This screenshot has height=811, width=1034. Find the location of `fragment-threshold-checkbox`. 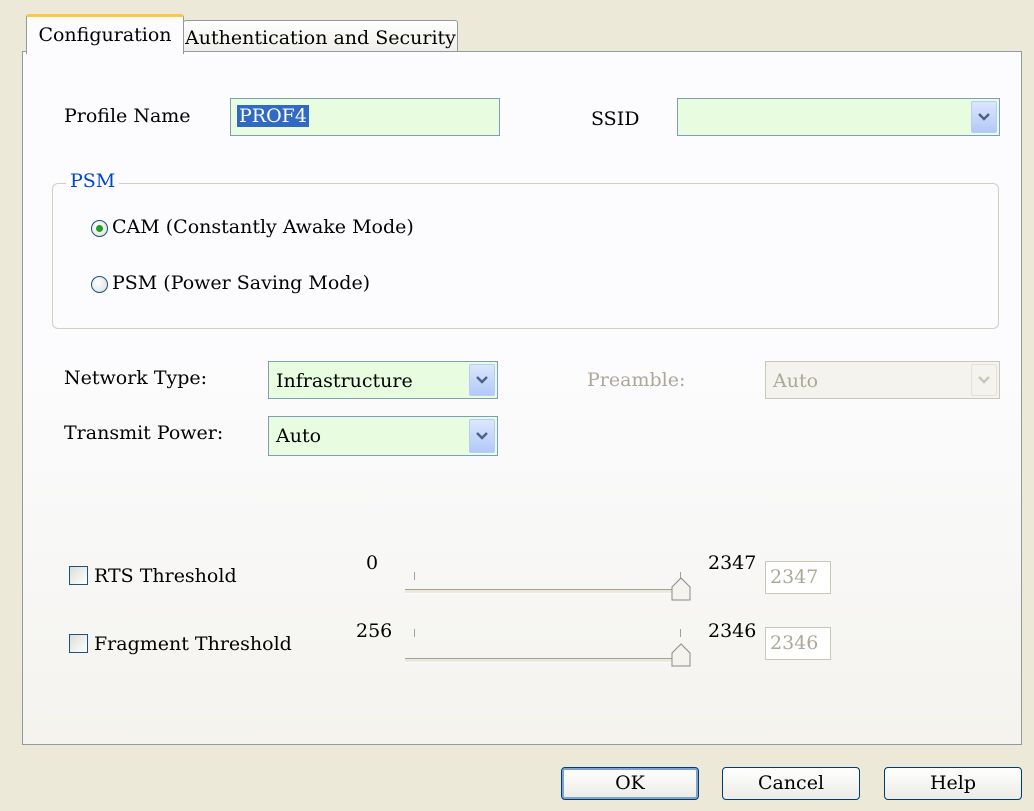

fragment-threshold-checkbox is located at coordinates (78, 643).